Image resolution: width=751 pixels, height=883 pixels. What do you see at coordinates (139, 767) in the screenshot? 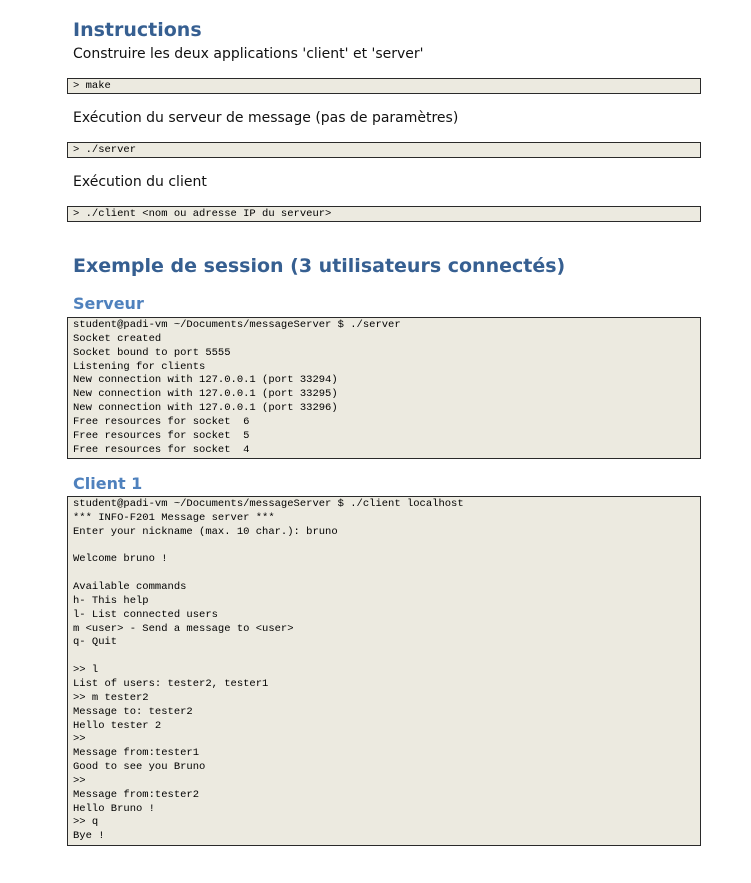
I see `console-line: Good to see you Bruno` at bounding box center [139, 767].